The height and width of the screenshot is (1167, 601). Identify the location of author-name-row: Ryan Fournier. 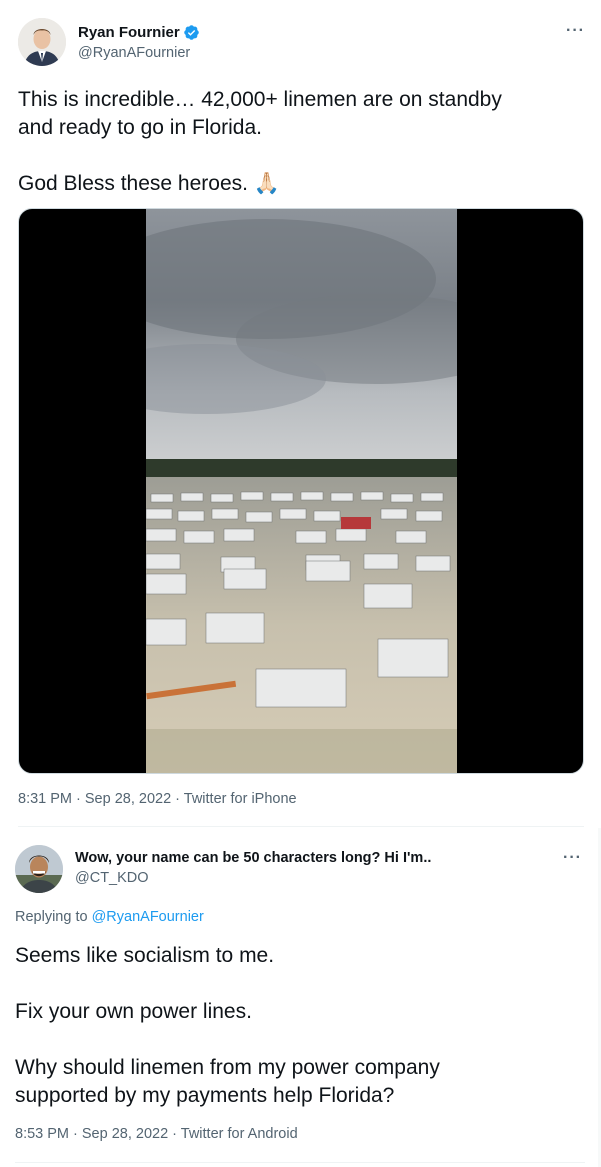
(139, 32).